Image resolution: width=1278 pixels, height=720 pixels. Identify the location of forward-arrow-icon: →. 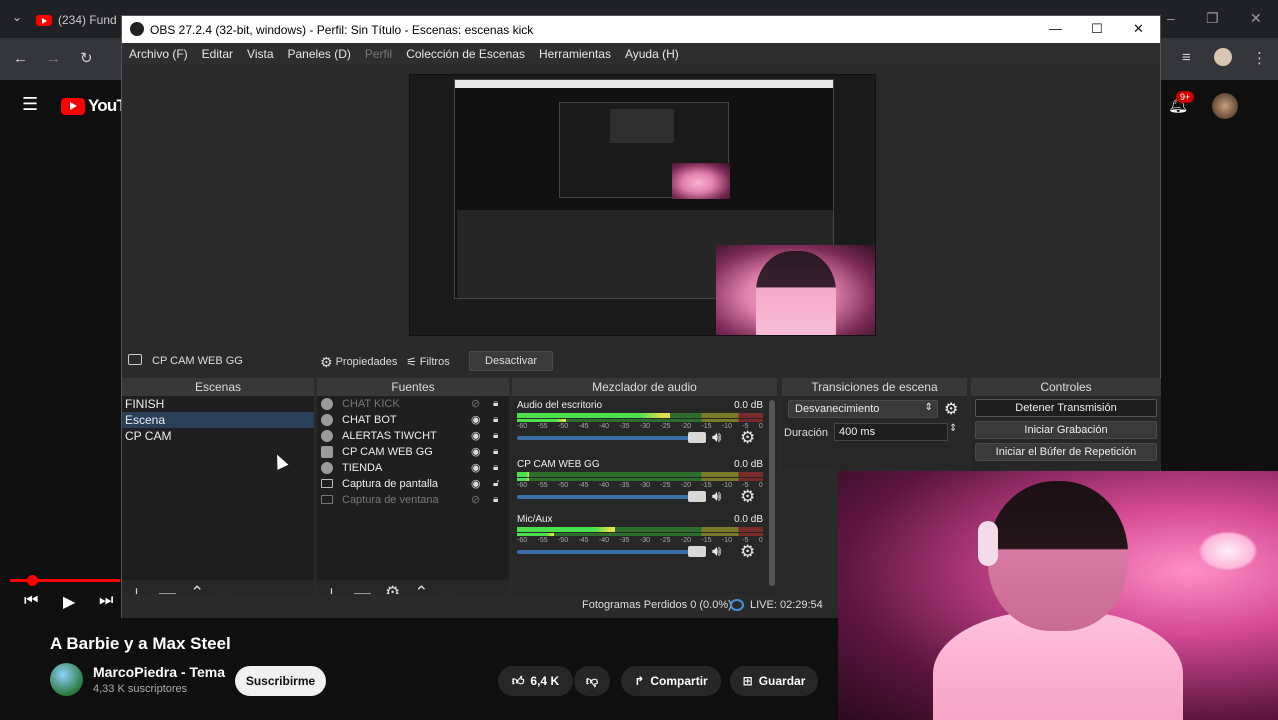
(53, 58).